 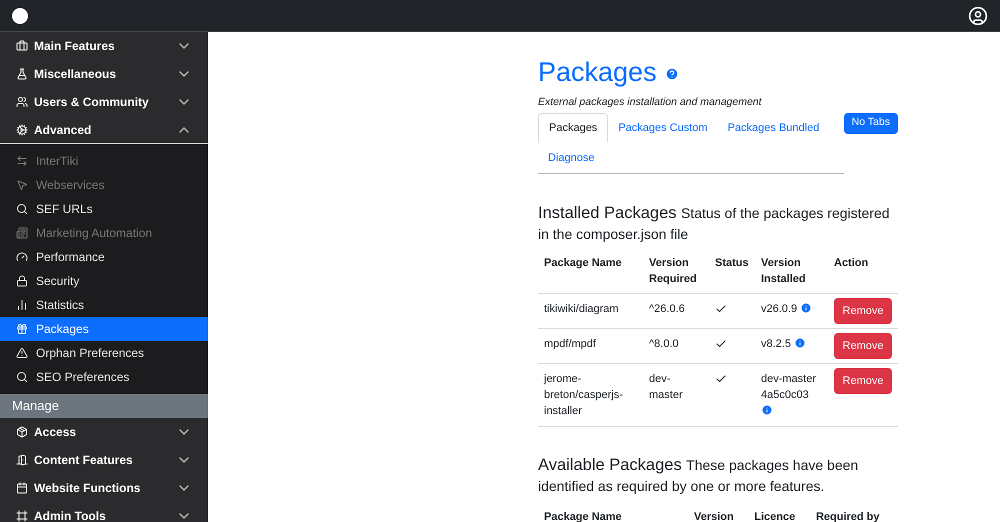 What do you see at coordinates (22, 353) in the screenshot?
I see `warning-icon` at bounding box center [22, 353].